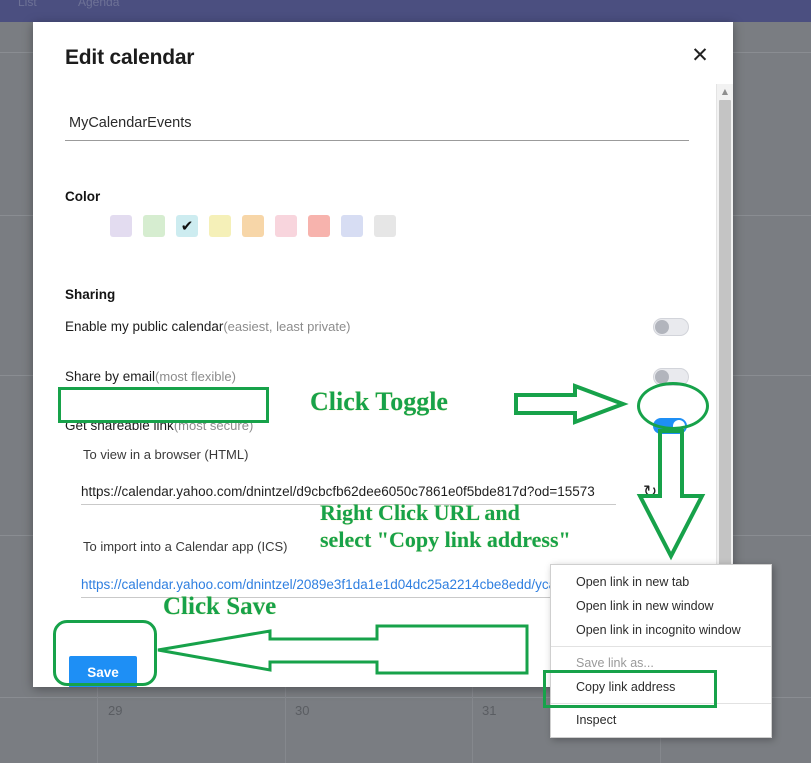 The height and width of the screenshot is (763, 811). Describe the element at coordinates (115, 710) in the screenshot. I see `calendar-day-number: 29` at that location.